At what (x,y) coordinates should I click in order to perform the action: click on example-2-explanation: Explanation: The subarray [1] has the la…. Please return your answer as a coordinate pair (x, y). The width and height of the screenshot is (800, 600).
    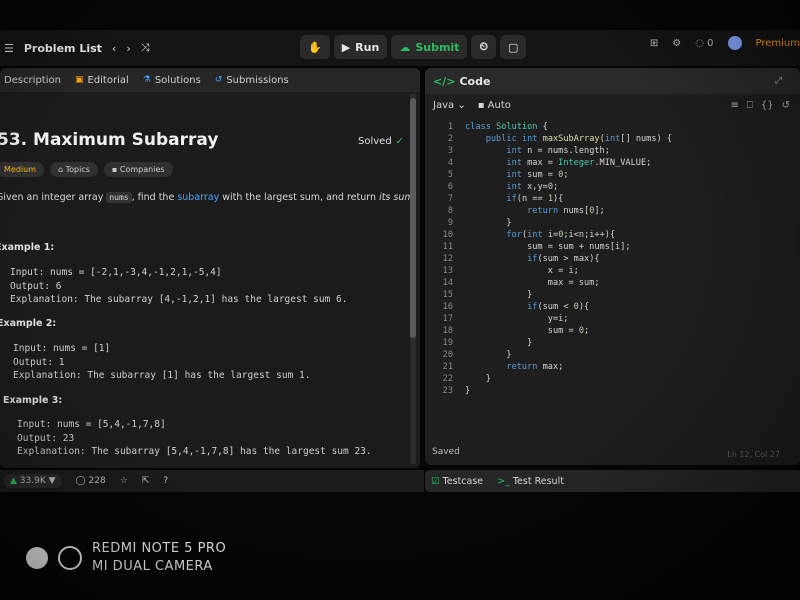
    Looking at the image, I should click on (162, 375).